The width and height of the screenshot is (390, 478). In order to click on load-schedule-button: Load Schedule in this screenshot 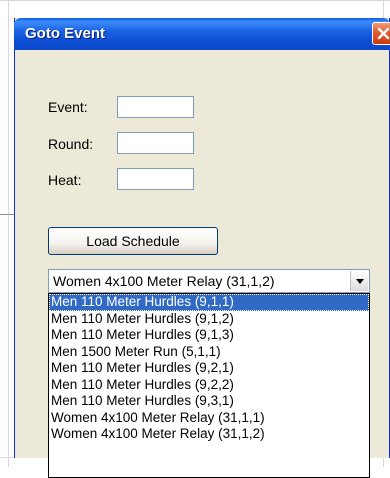, I will do `click(133, 241)`.